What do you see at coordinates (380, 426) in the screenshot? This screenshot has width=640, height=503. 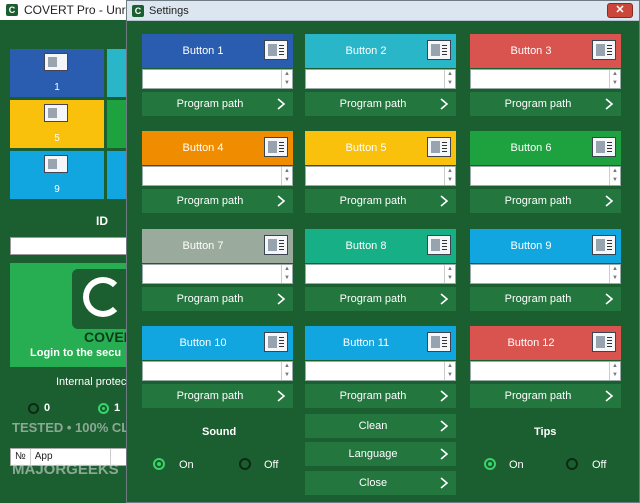 I see `clean-button: Clean` at bounding box center [380, 426].